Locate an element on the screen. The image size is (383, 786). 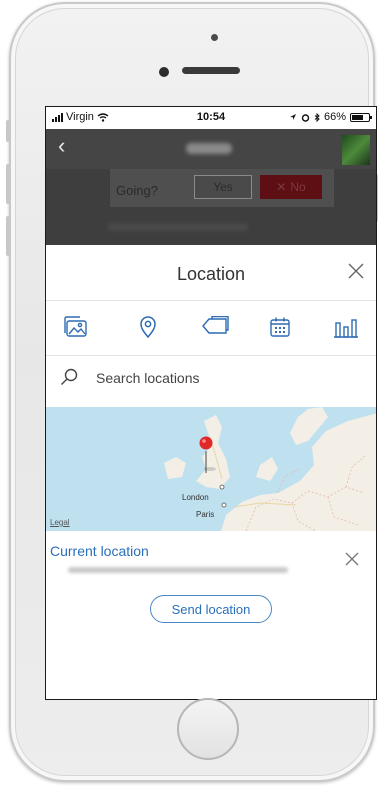
location-pin-icon is located at coordinates (148, 327).